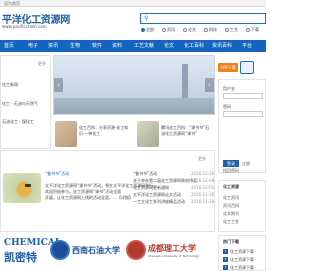  Describe the element at coordinates (203, 201) in the screenshot. I see `news-date: 2016-11-28` at that location.